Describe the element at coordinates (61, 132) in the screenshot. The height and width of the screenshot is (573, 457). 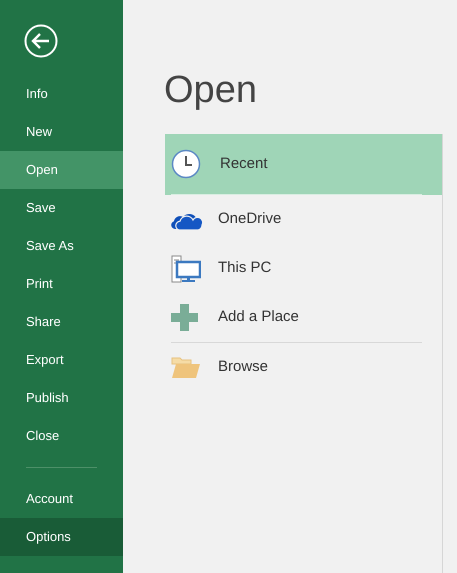
I see `menu-item: New` at that location.